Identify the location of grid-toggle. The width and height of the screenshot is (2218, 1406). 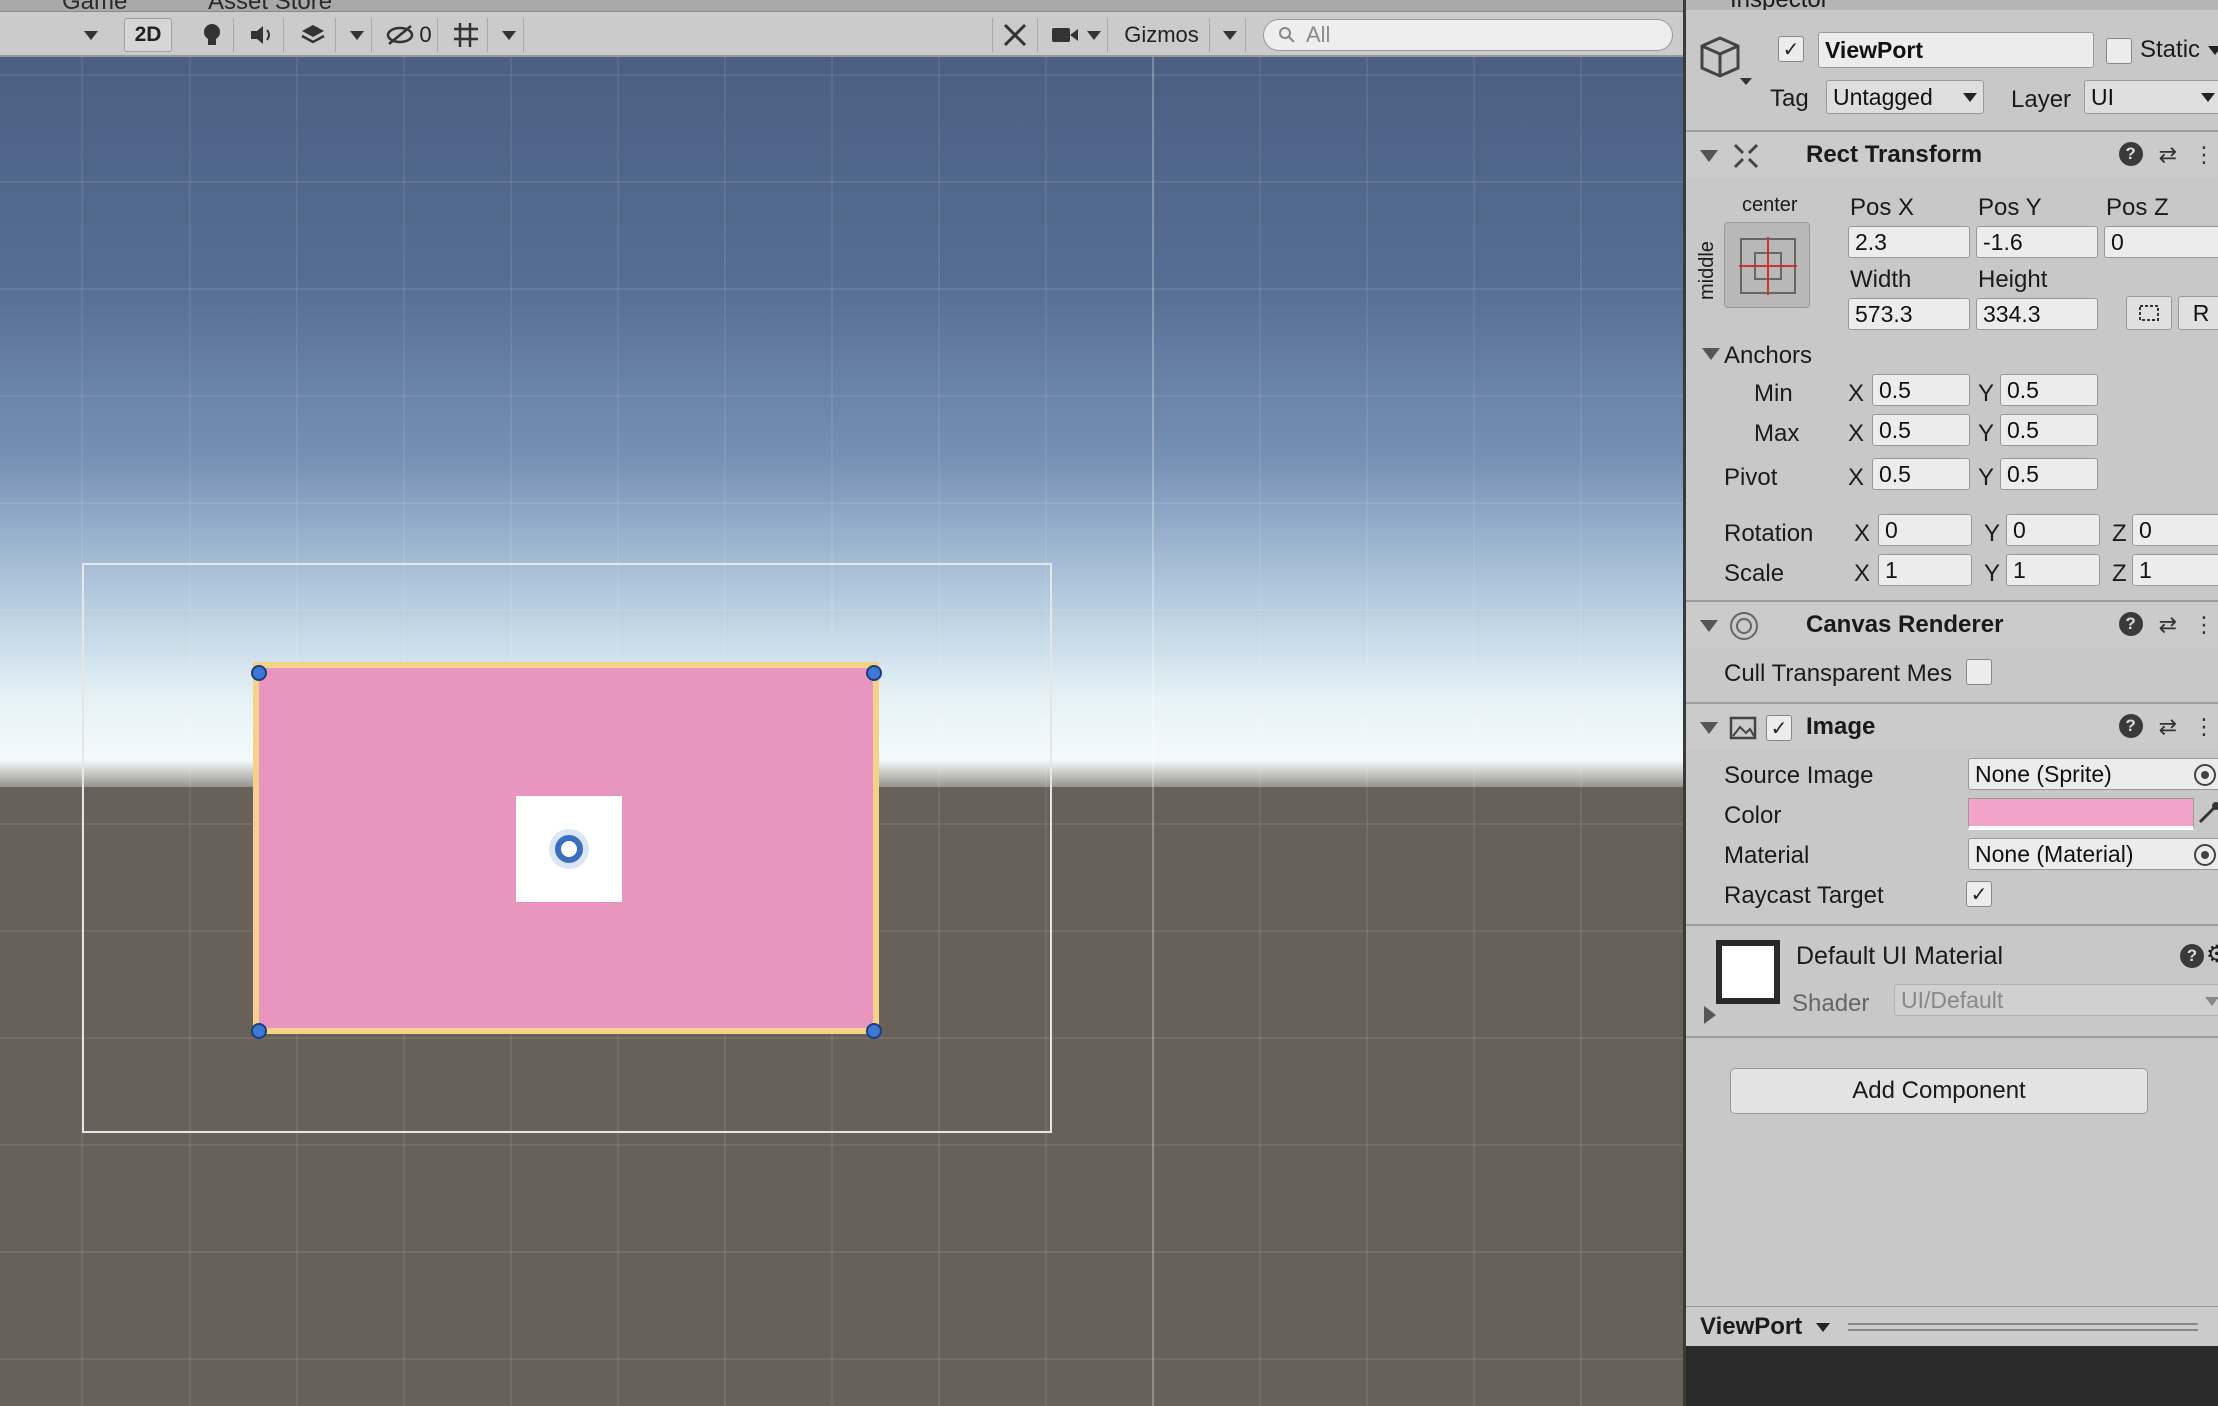
(466, 35).